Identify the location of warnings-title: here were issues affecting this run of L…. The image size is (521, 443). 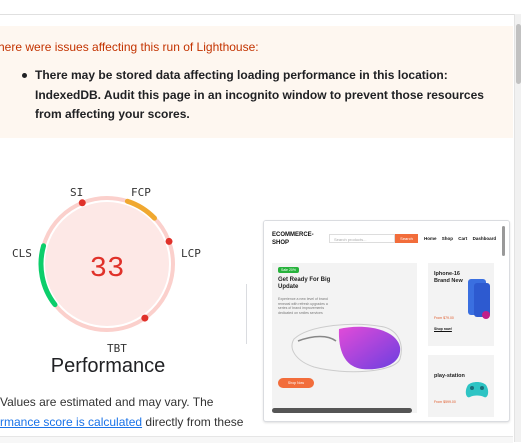
(129, 47).